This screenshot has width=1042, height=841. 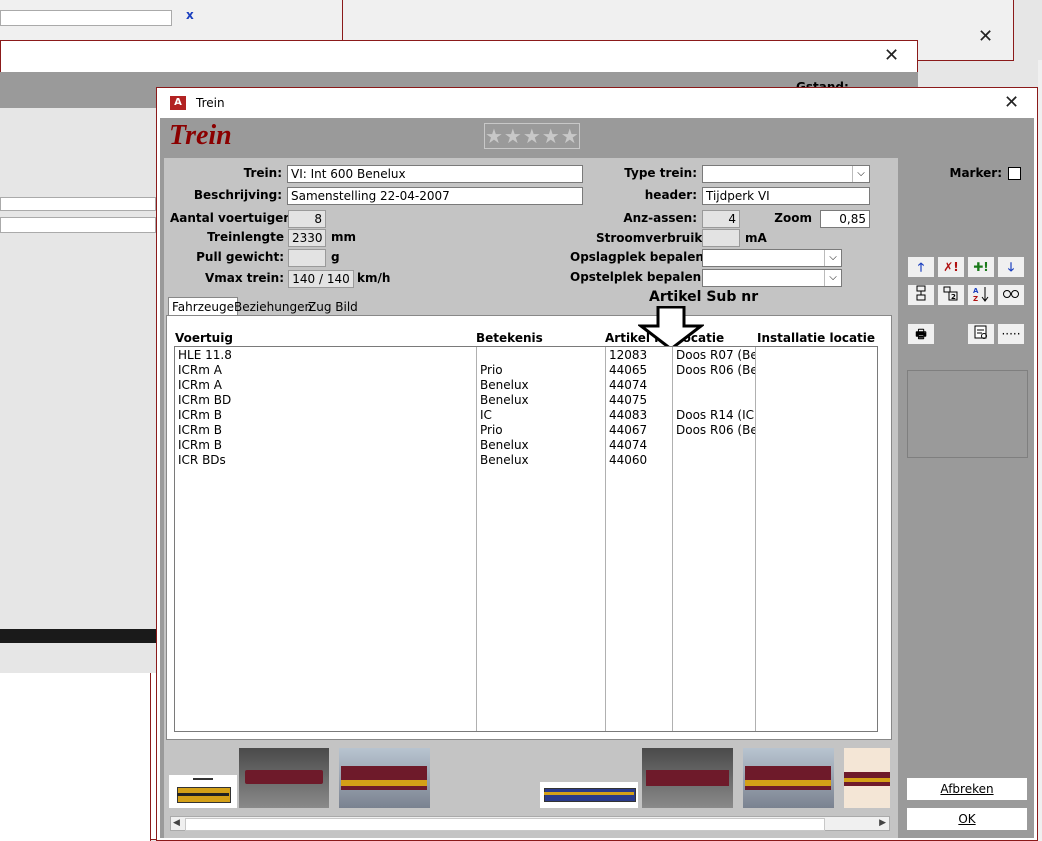 I want to click on split-icon, so click(x=921, y=295).